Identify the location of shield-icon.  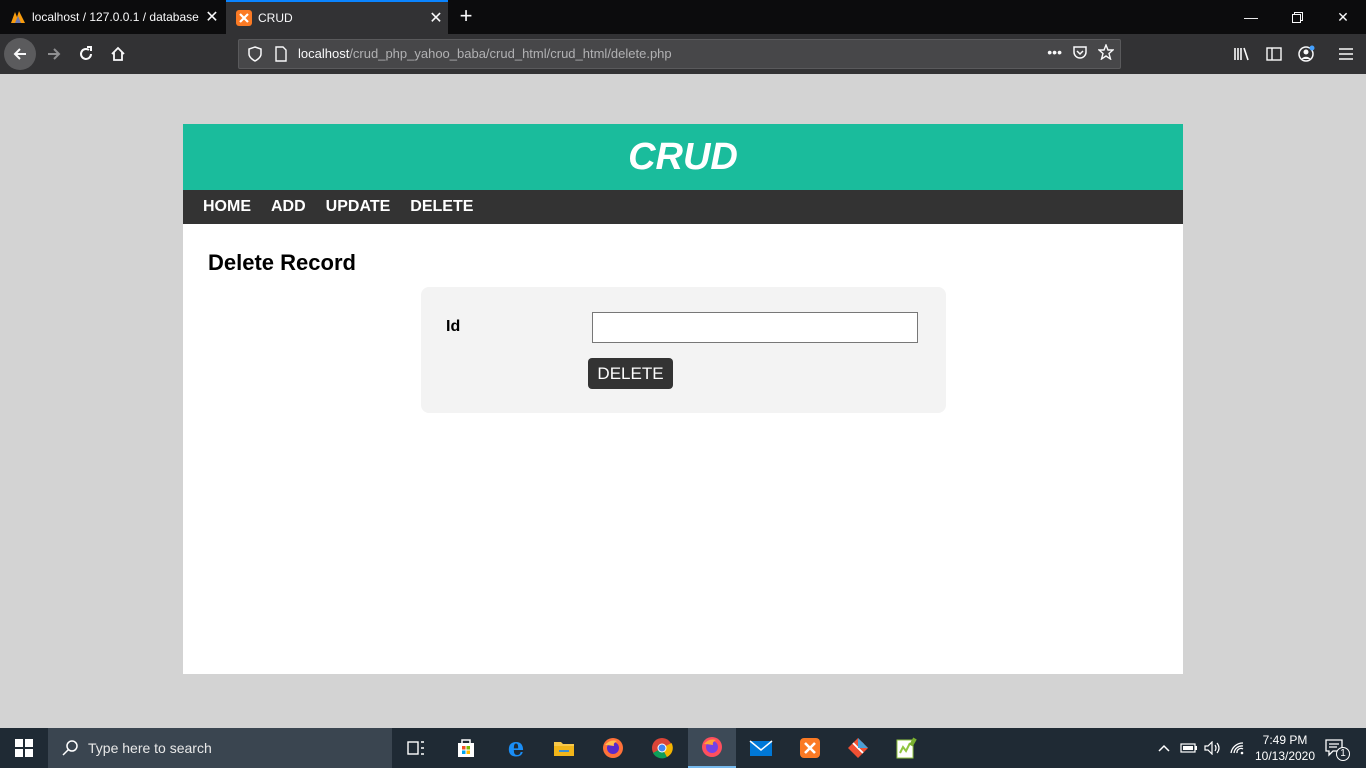
(255, 54).